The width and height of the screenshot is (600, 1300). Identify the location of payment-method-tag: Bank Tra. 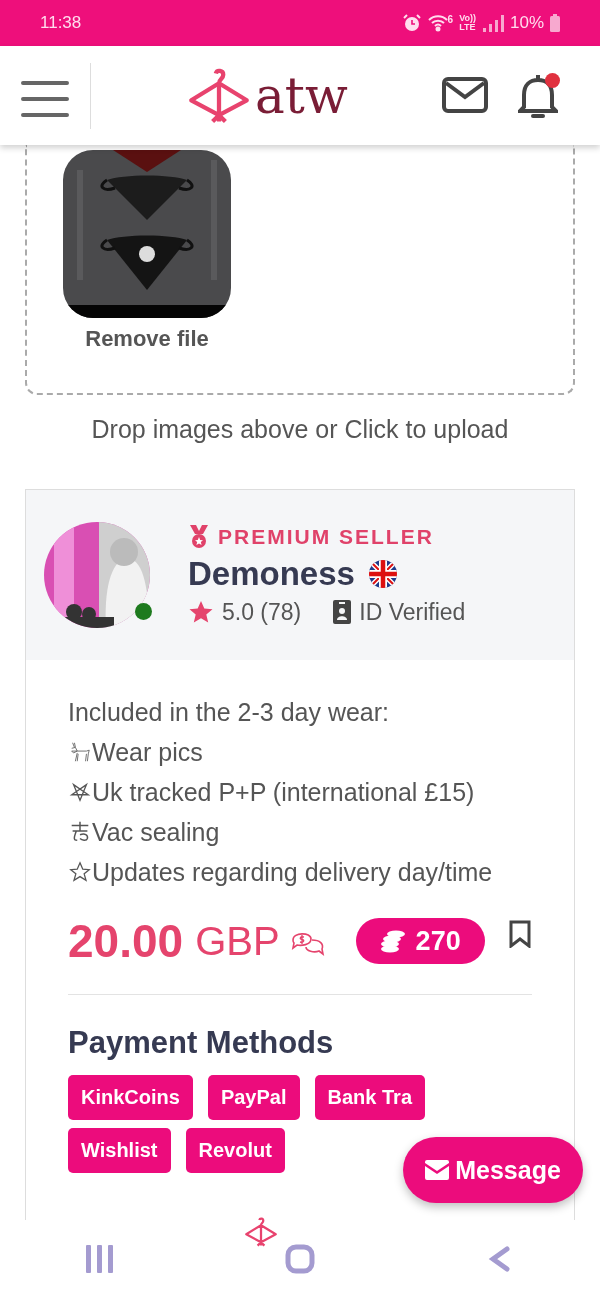
(369, 1097).